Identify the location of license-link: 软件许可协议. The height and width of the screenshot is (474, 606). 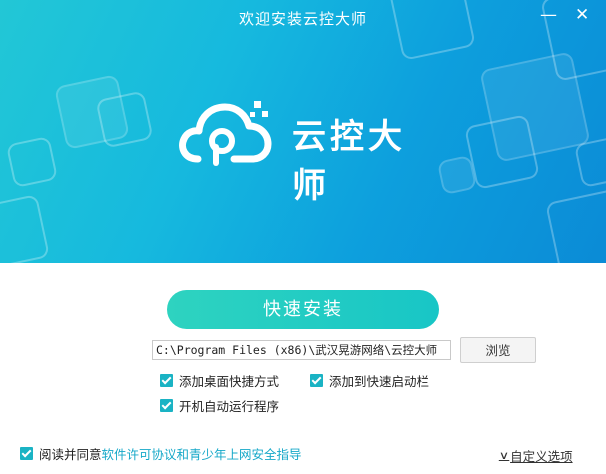
(139, 453).